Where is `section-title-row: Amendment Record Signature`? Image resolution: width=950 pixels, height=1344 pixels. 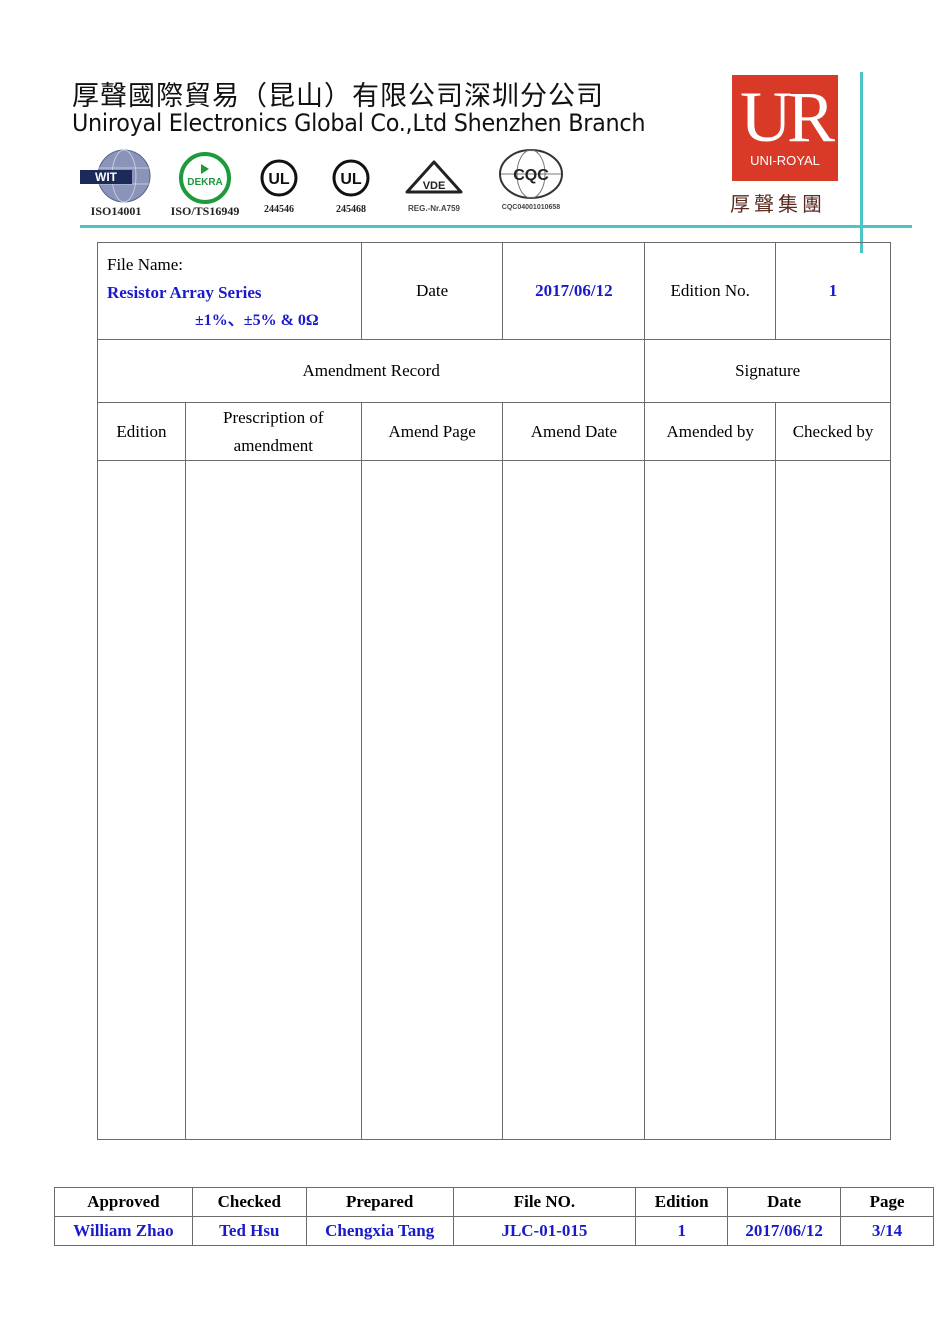 section-title-row: Amendment Record Signature is located at coordinates (493, 371).